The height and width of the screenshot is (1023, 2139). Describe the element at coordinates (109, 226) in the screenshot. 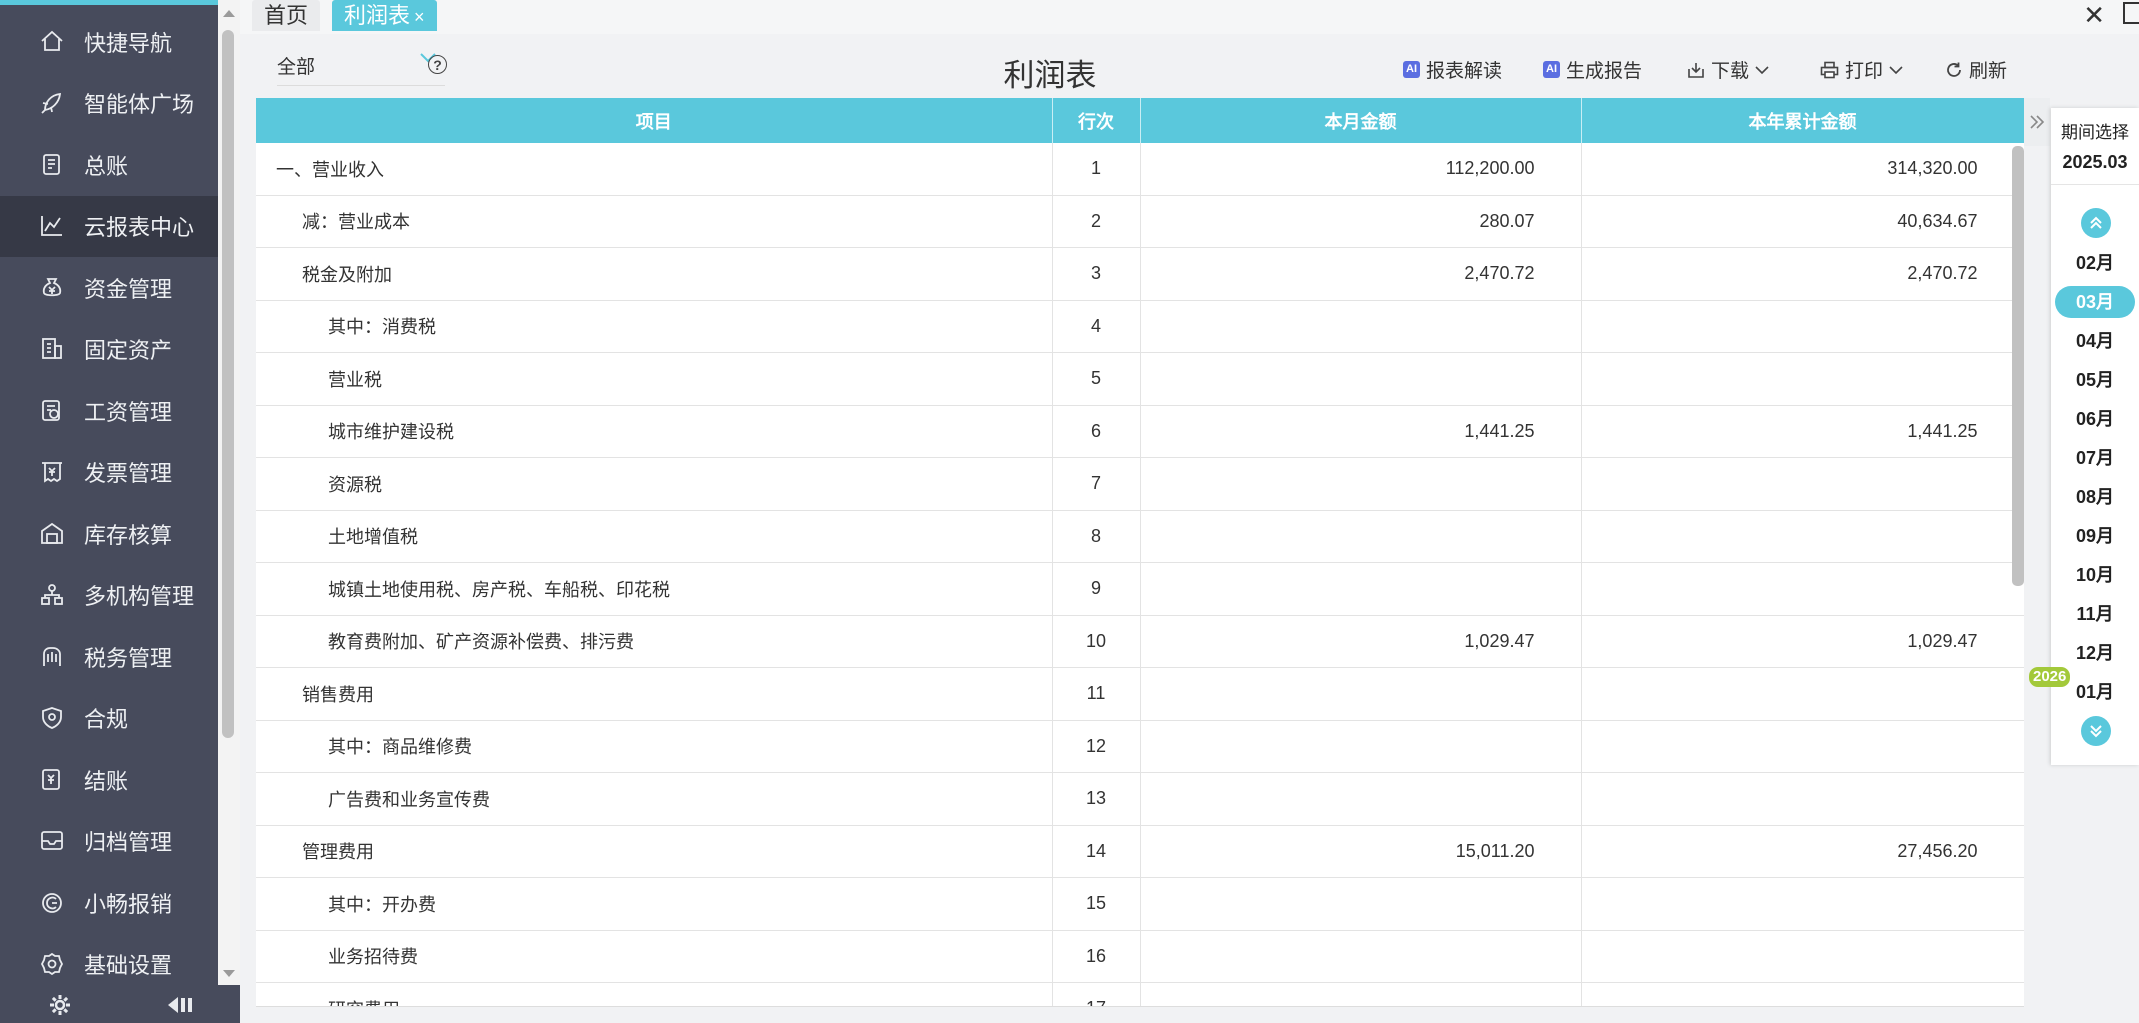

I see `sidebar-item: 云报表中心` at that location.